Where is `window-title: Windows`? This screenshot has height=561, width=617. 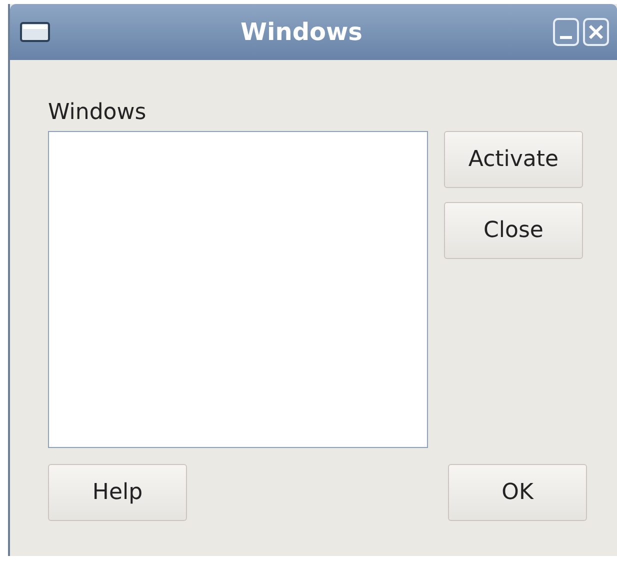 window-title: Windows is located at coordinates (302, 32).